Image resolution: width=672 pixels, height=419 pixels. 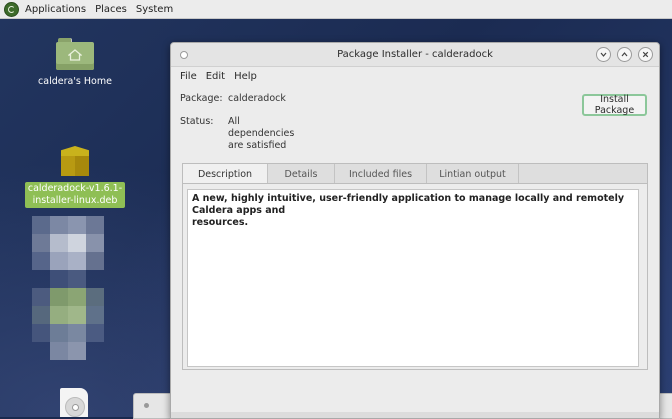 What do you see at coordinates (75, 81) in the screenshot?
I see `home-label: caldera's Home` at bounding box center [75, 81].